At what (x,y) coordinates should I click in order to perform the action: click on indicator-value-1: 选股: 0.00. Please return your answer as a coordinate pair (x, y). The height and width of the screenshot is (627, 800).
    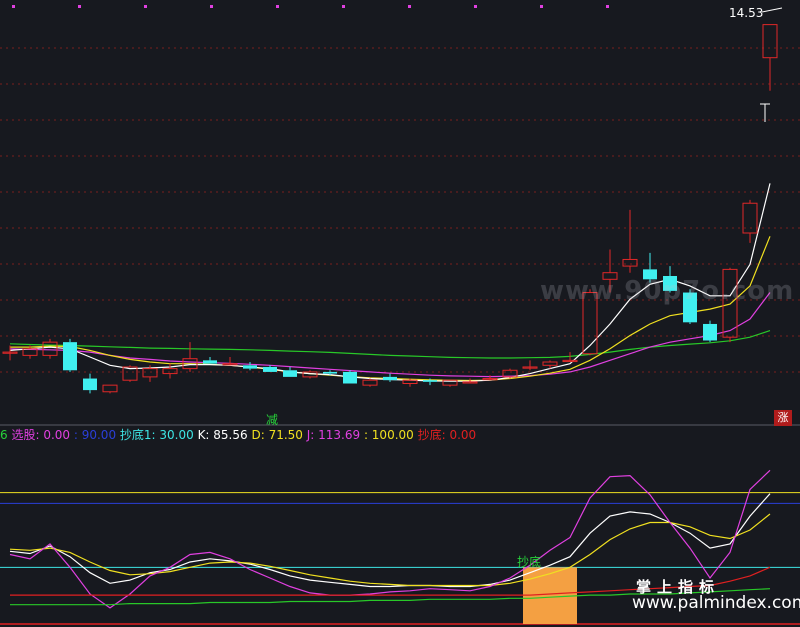
    Looking at the image, I should click on (39, 435).